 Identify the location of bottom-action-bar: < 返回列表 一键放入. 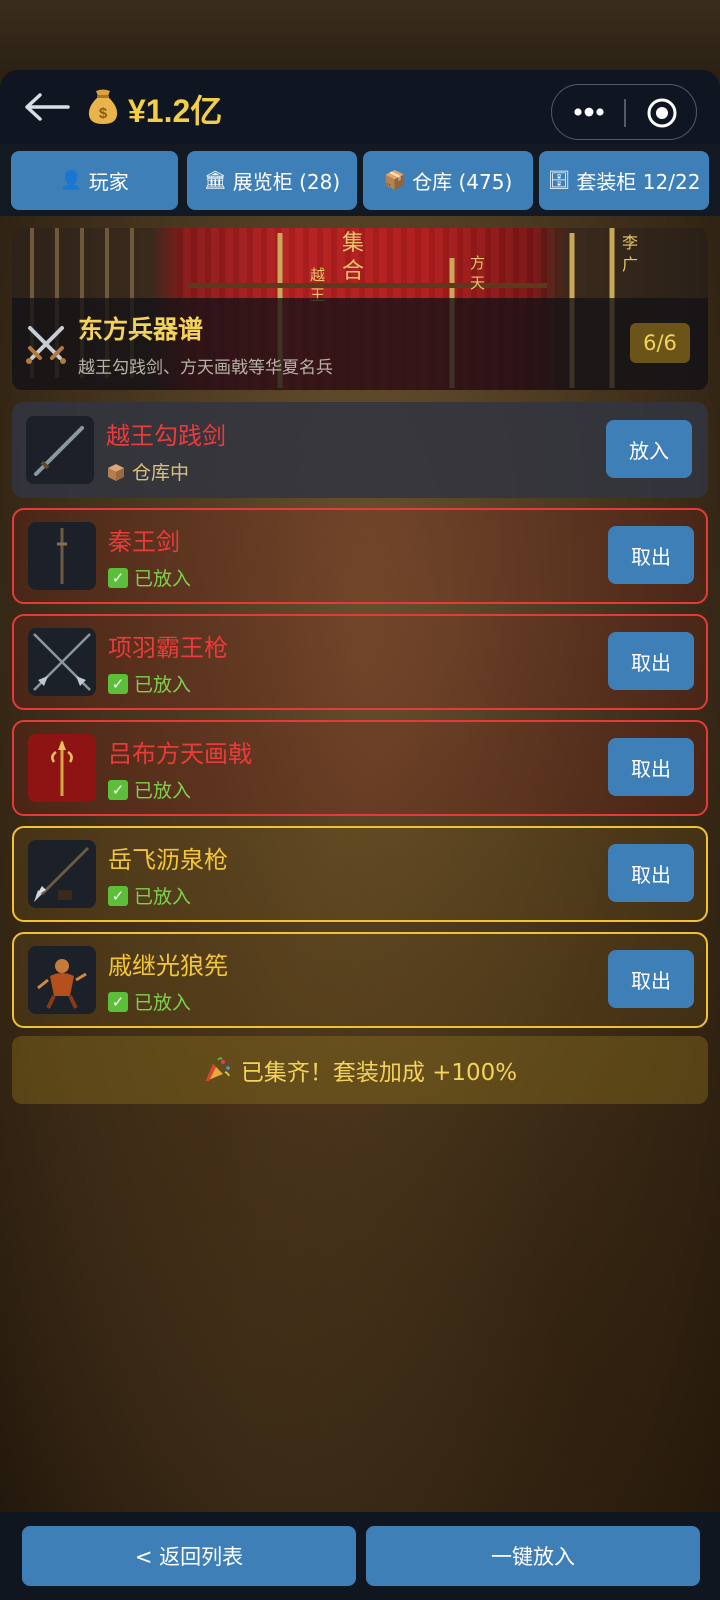
(360, 1556).